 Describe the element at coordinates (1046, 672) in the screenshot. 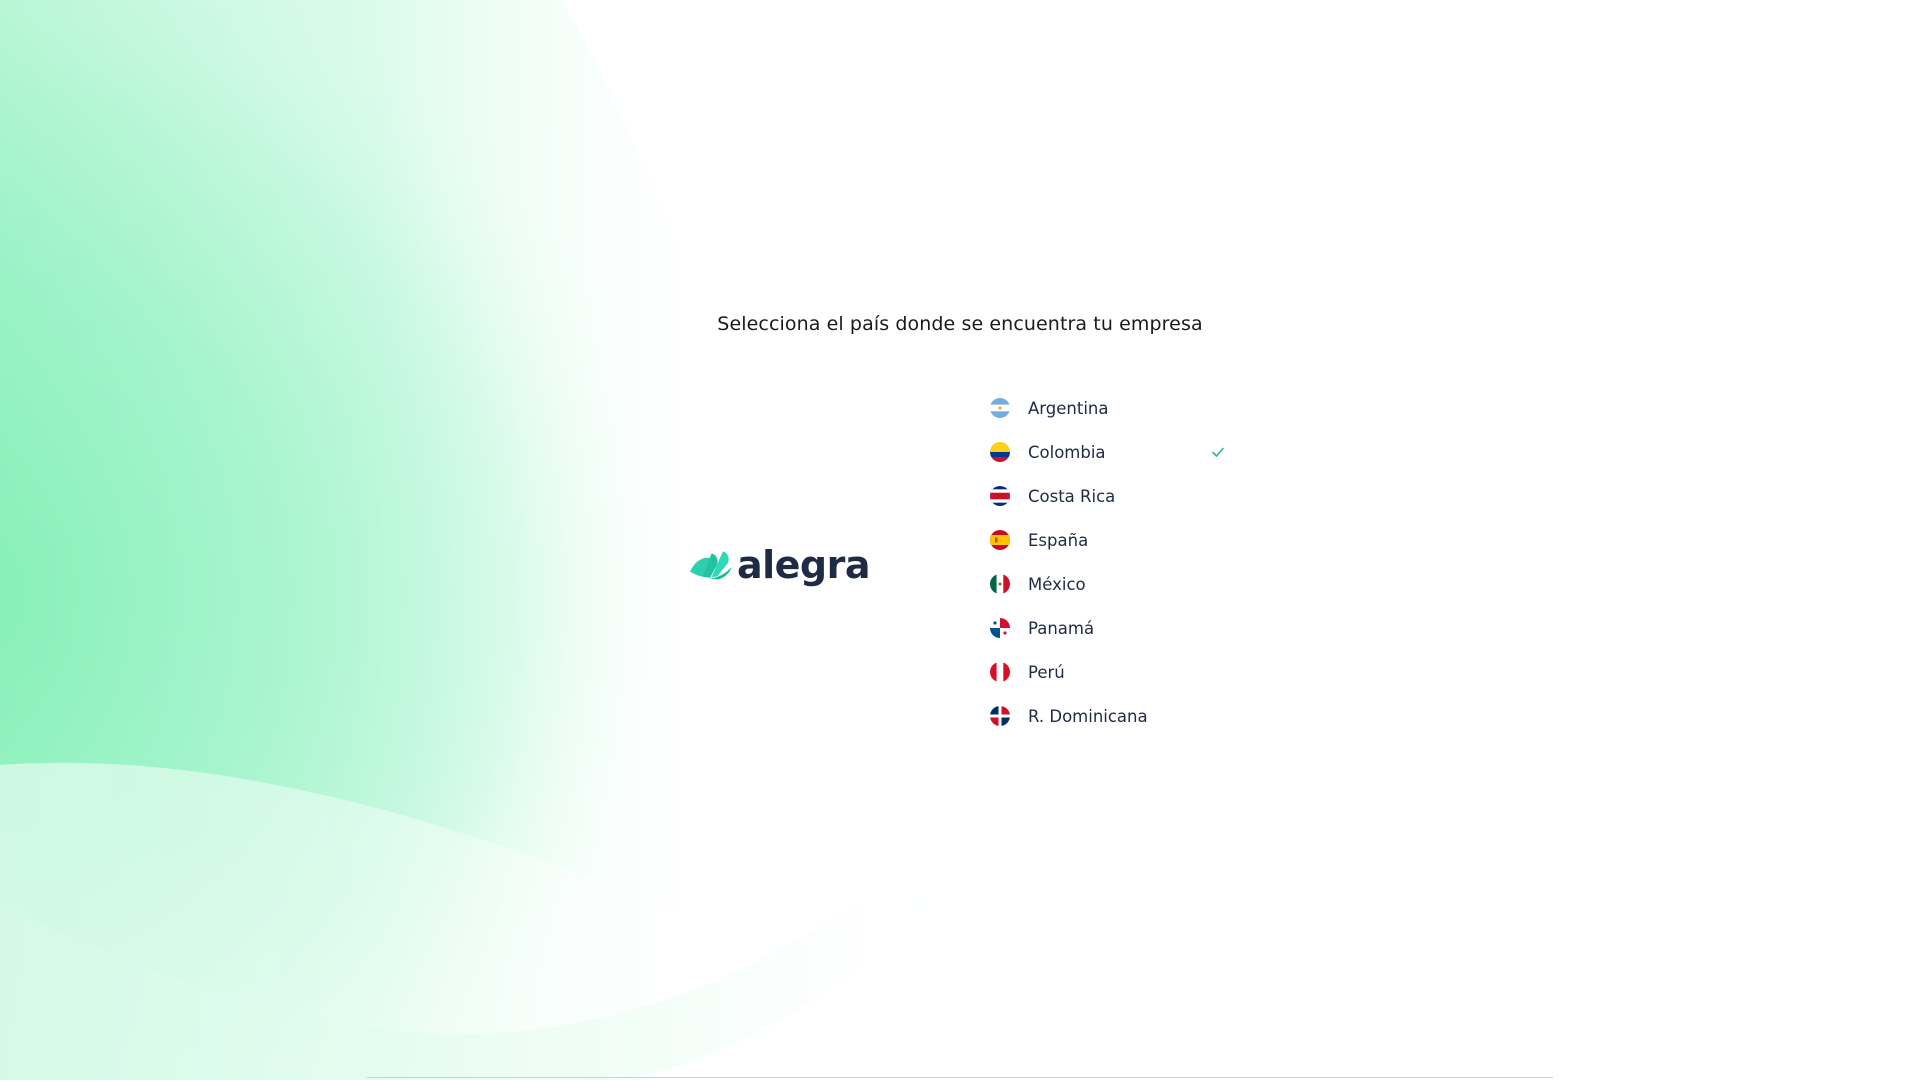

I see `country-label: Perú` at that location.